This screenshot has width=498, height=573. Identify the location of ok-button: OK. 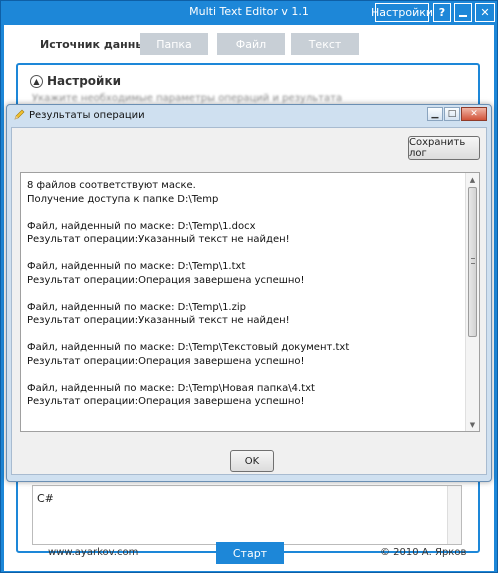
(252, 461).